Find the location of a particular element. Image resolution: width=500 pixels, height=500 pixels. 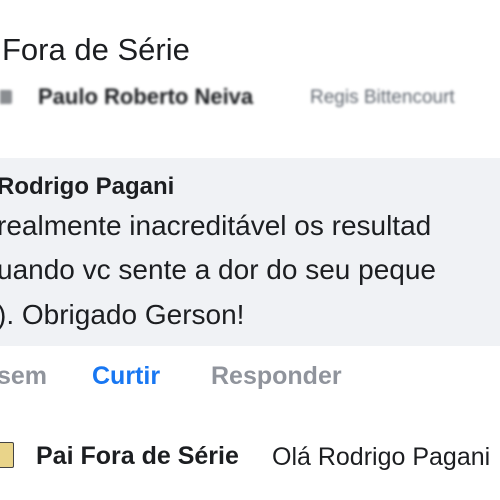

like-button: Curtir is located at coordinates (126, 376).